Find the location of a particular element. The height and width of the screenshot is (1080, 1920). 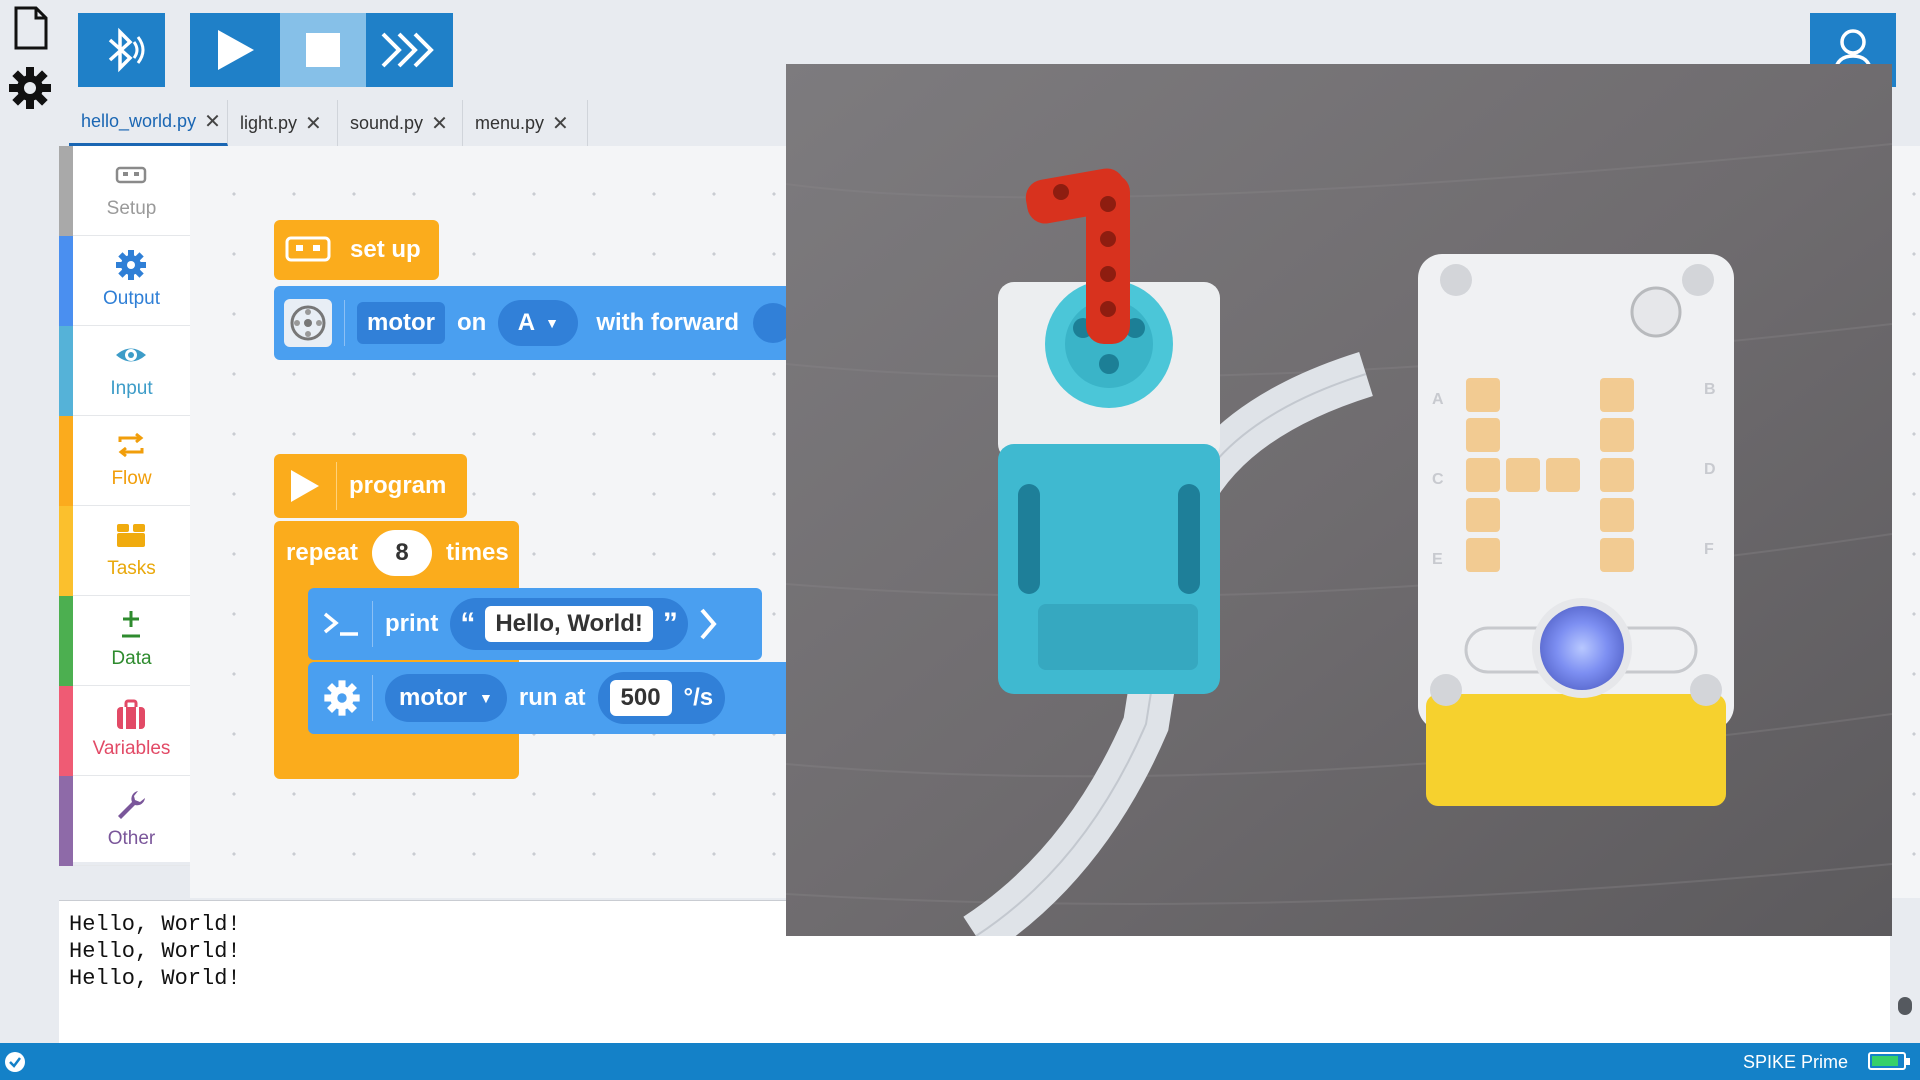

print-text: Hello, World! is located at coordinates (569, 623).